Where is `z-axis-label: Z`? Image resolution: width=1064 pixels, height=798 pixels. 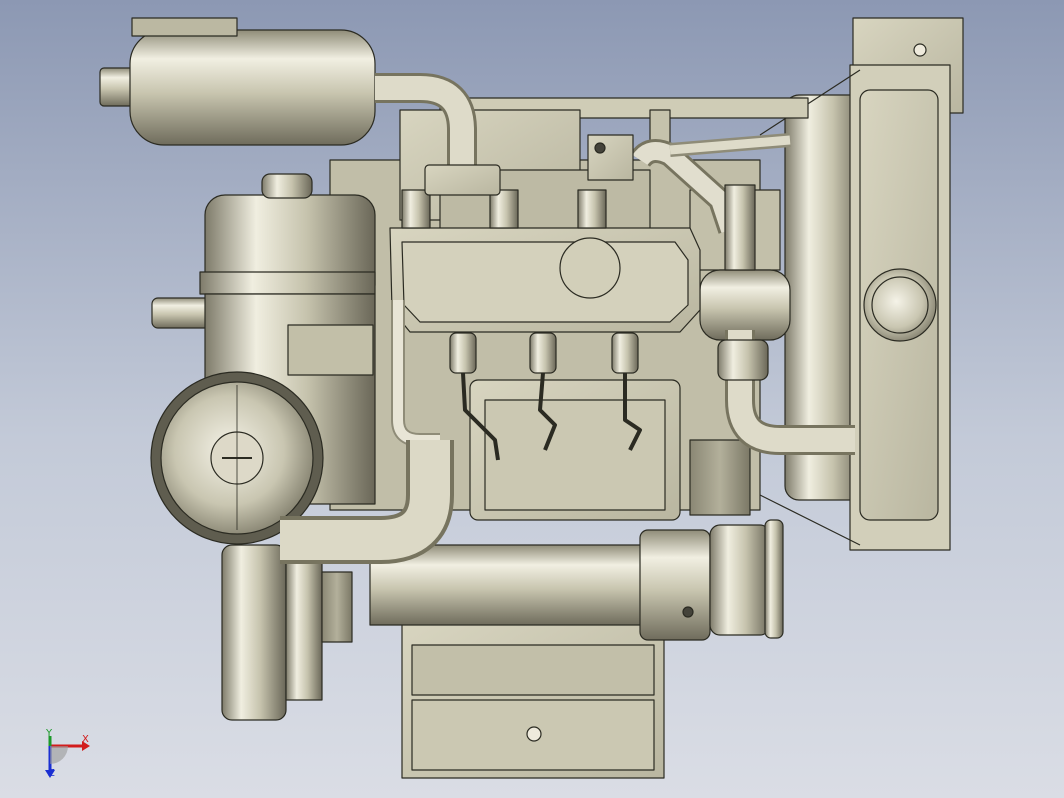
z-axis-label: Z is located at coordinates (51, 773).